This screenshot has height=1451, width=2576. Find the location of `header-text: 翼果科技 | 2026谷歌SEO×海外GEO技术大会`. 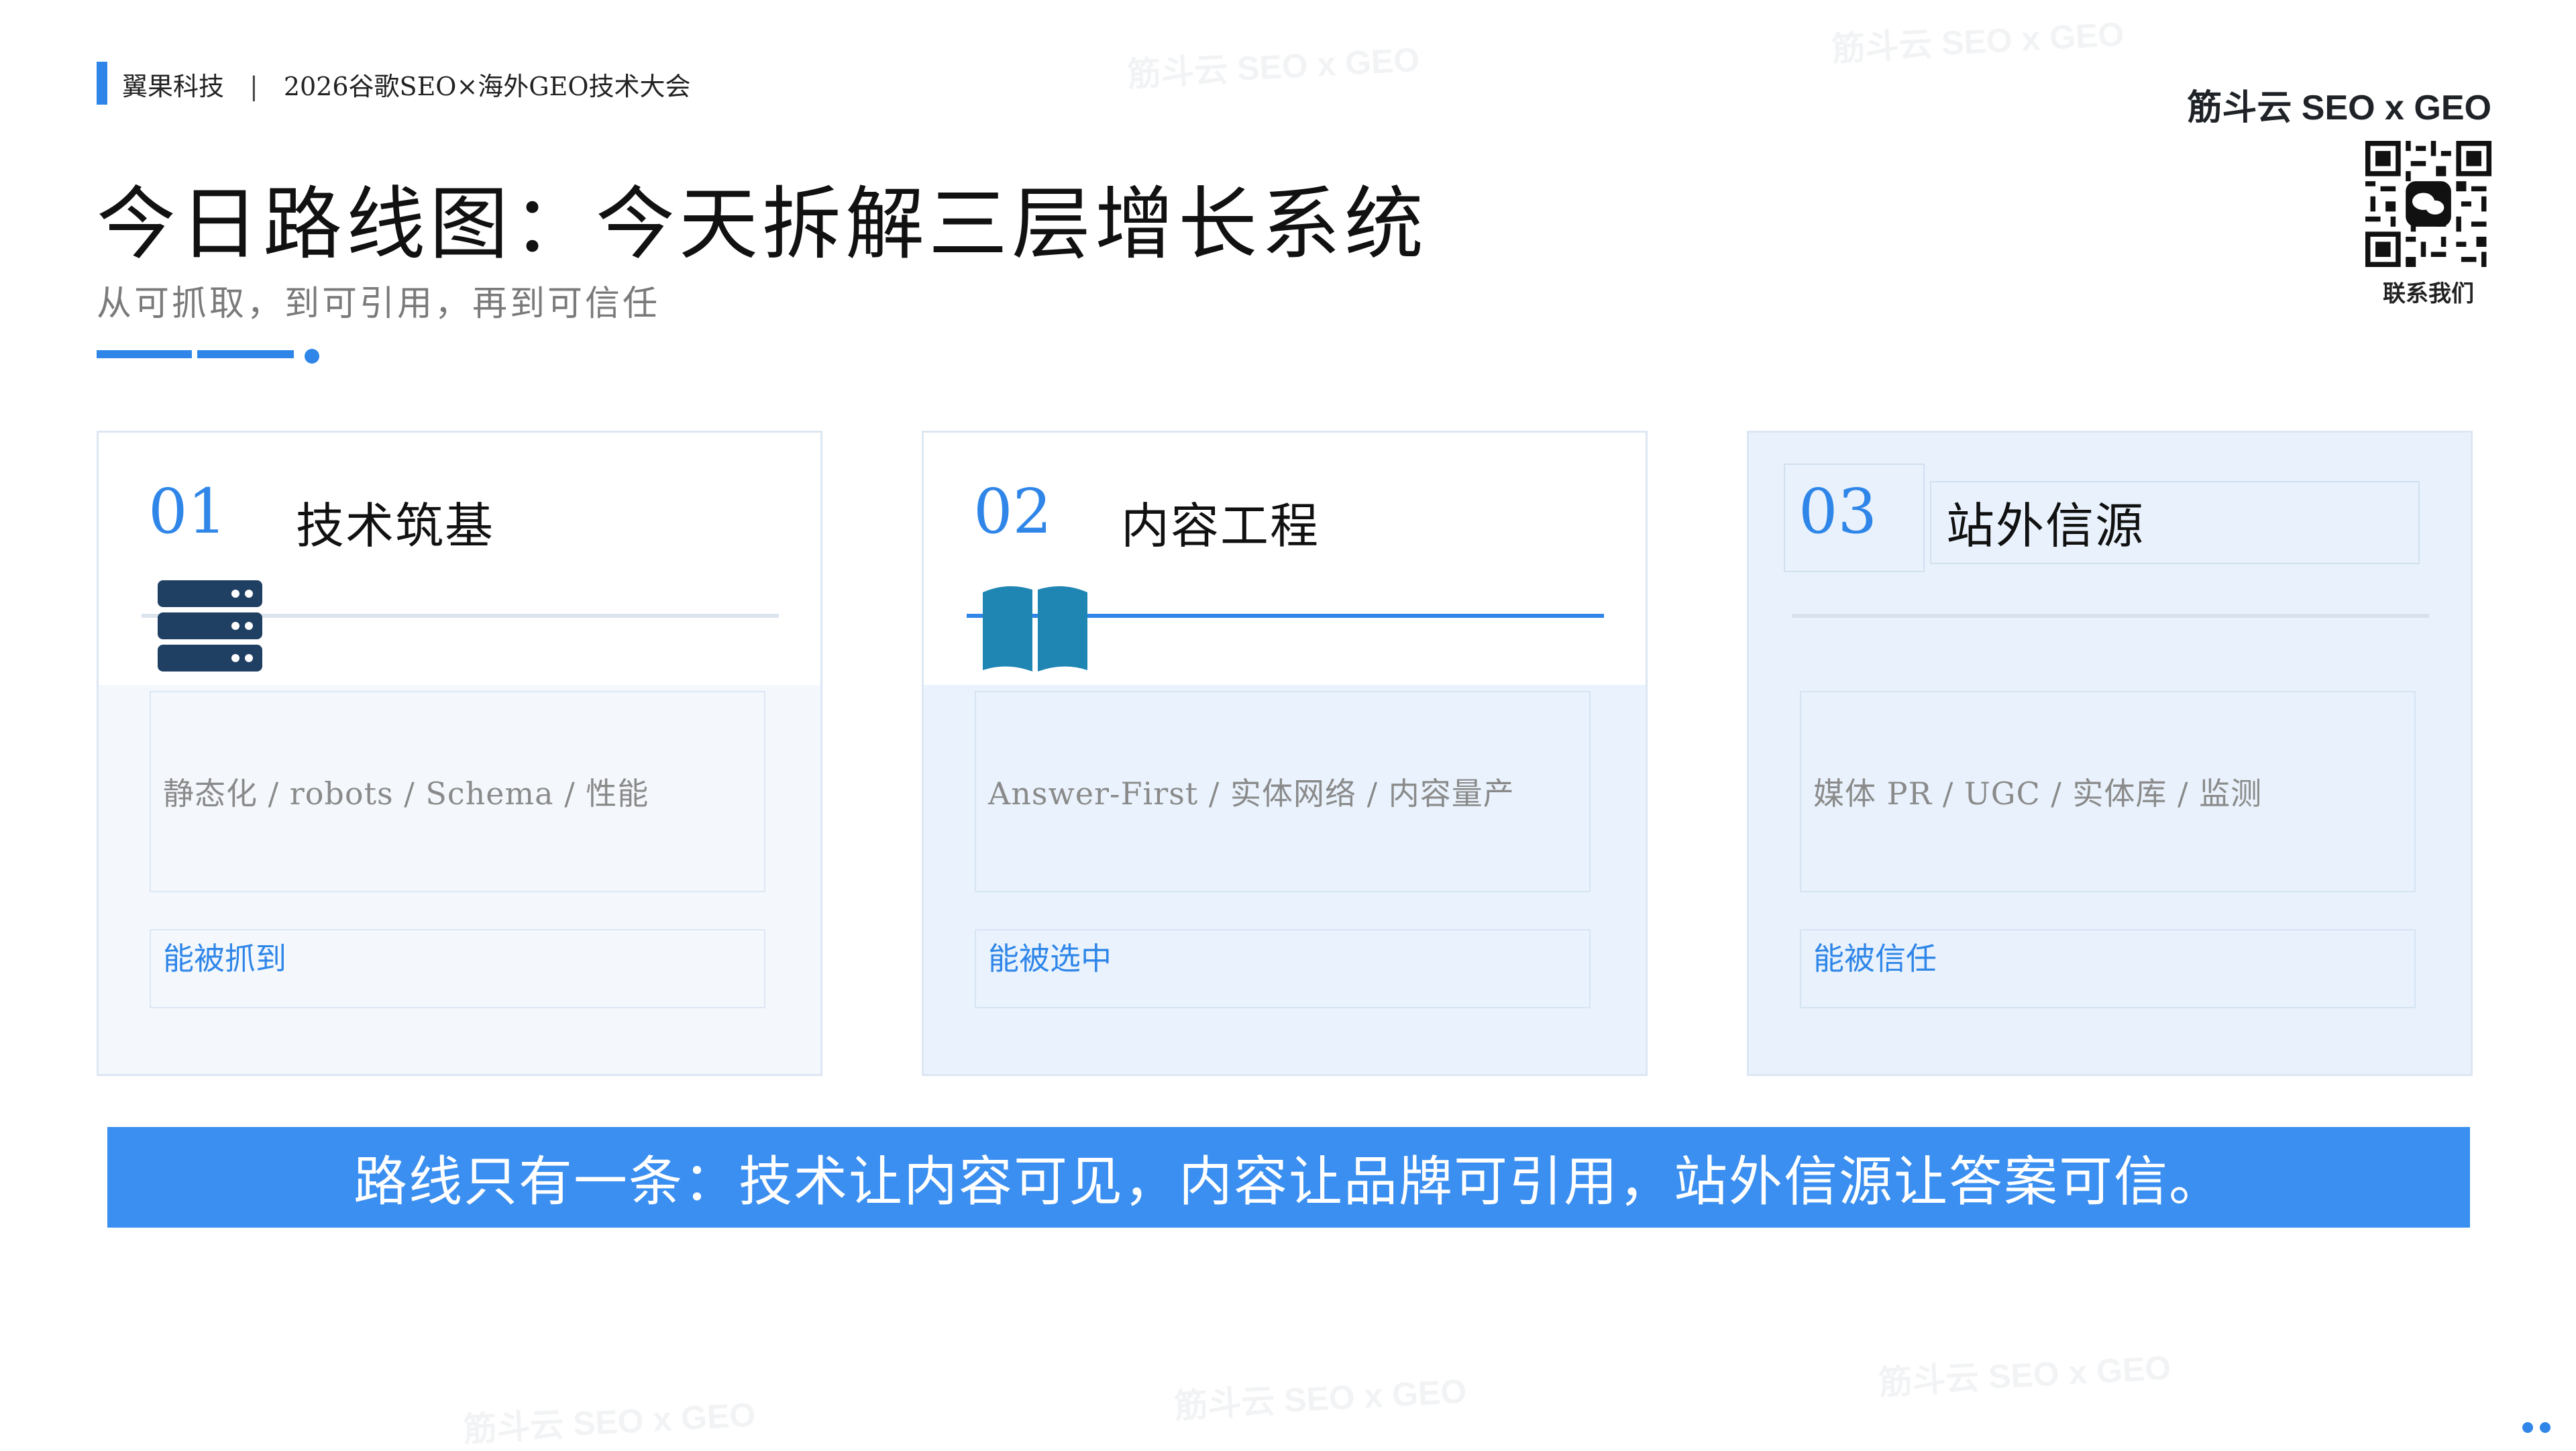

header-text: 翼果科技 | 2026谷歌SEO×海外GEO技术大会 is located at coordinates (406, 84).